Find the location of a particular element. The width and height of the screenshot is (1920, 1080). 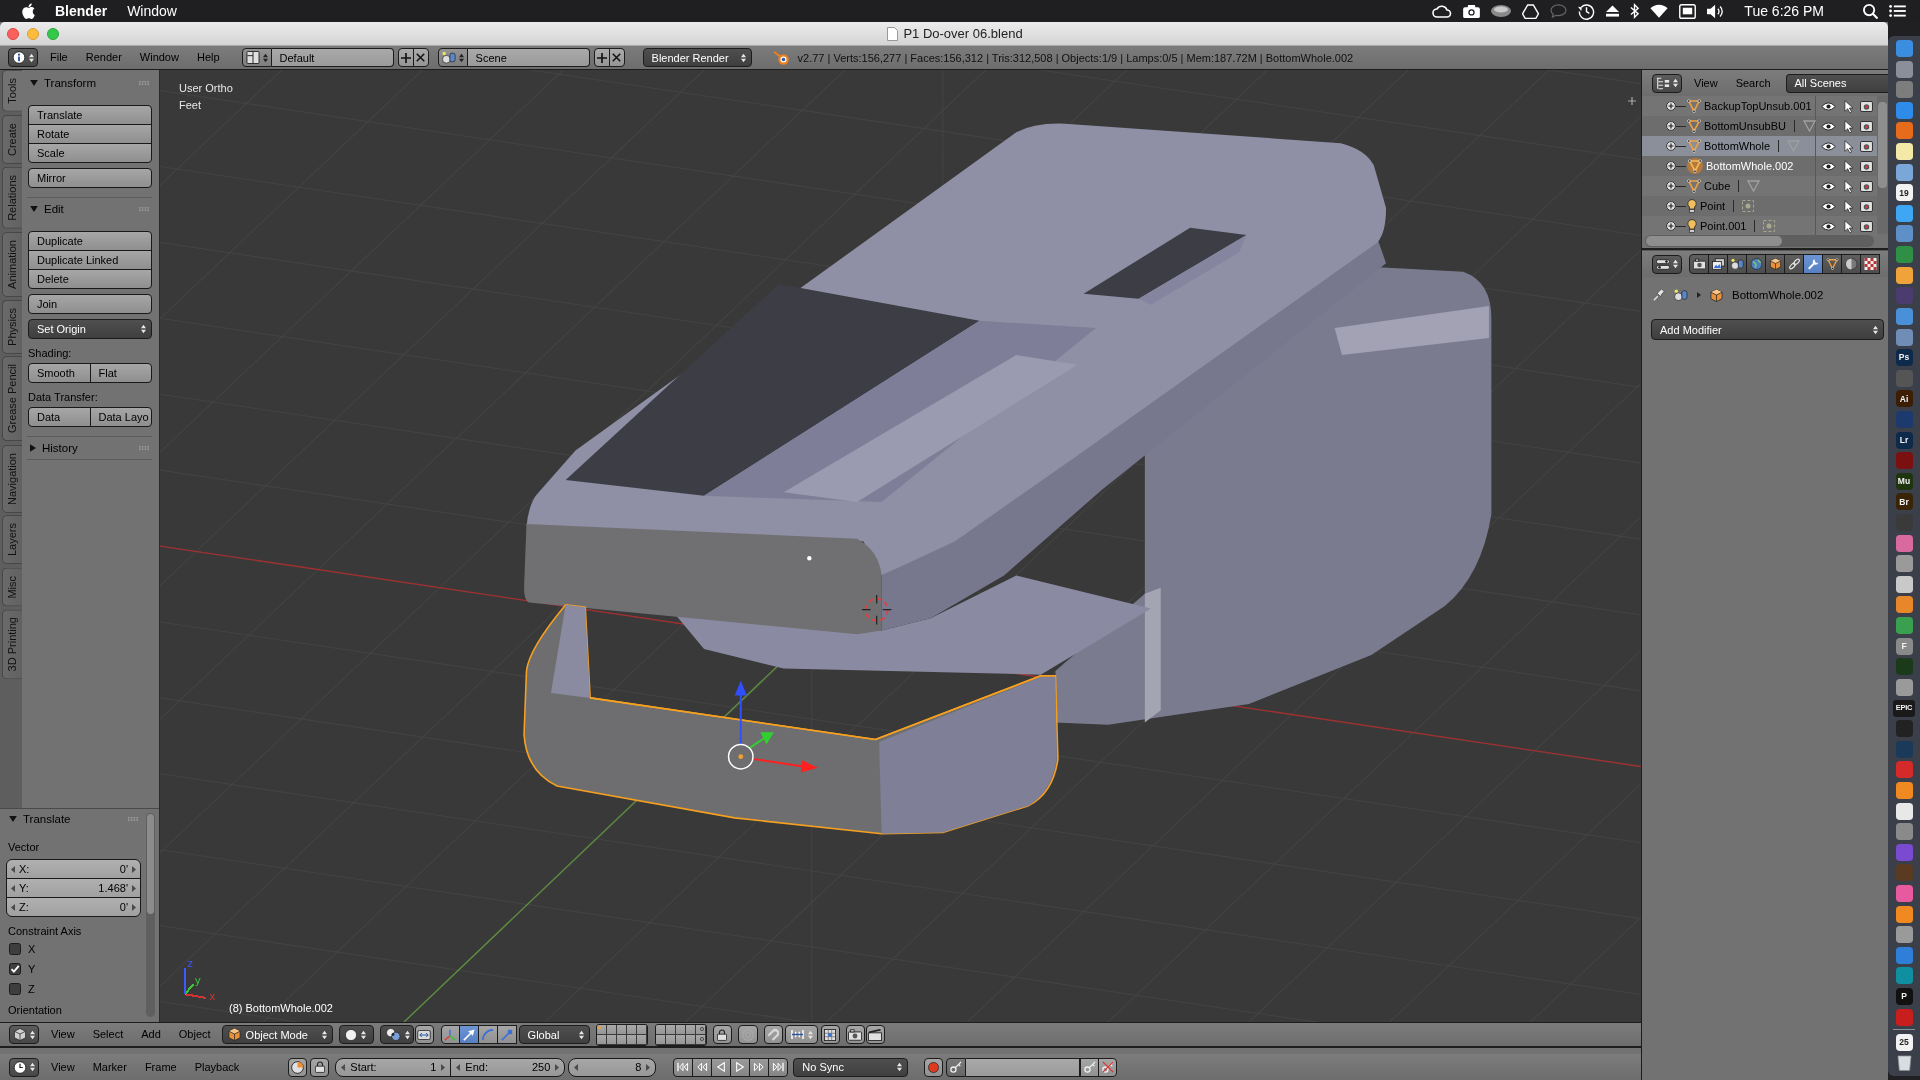

checkbox is located at coordinates (15, 989).